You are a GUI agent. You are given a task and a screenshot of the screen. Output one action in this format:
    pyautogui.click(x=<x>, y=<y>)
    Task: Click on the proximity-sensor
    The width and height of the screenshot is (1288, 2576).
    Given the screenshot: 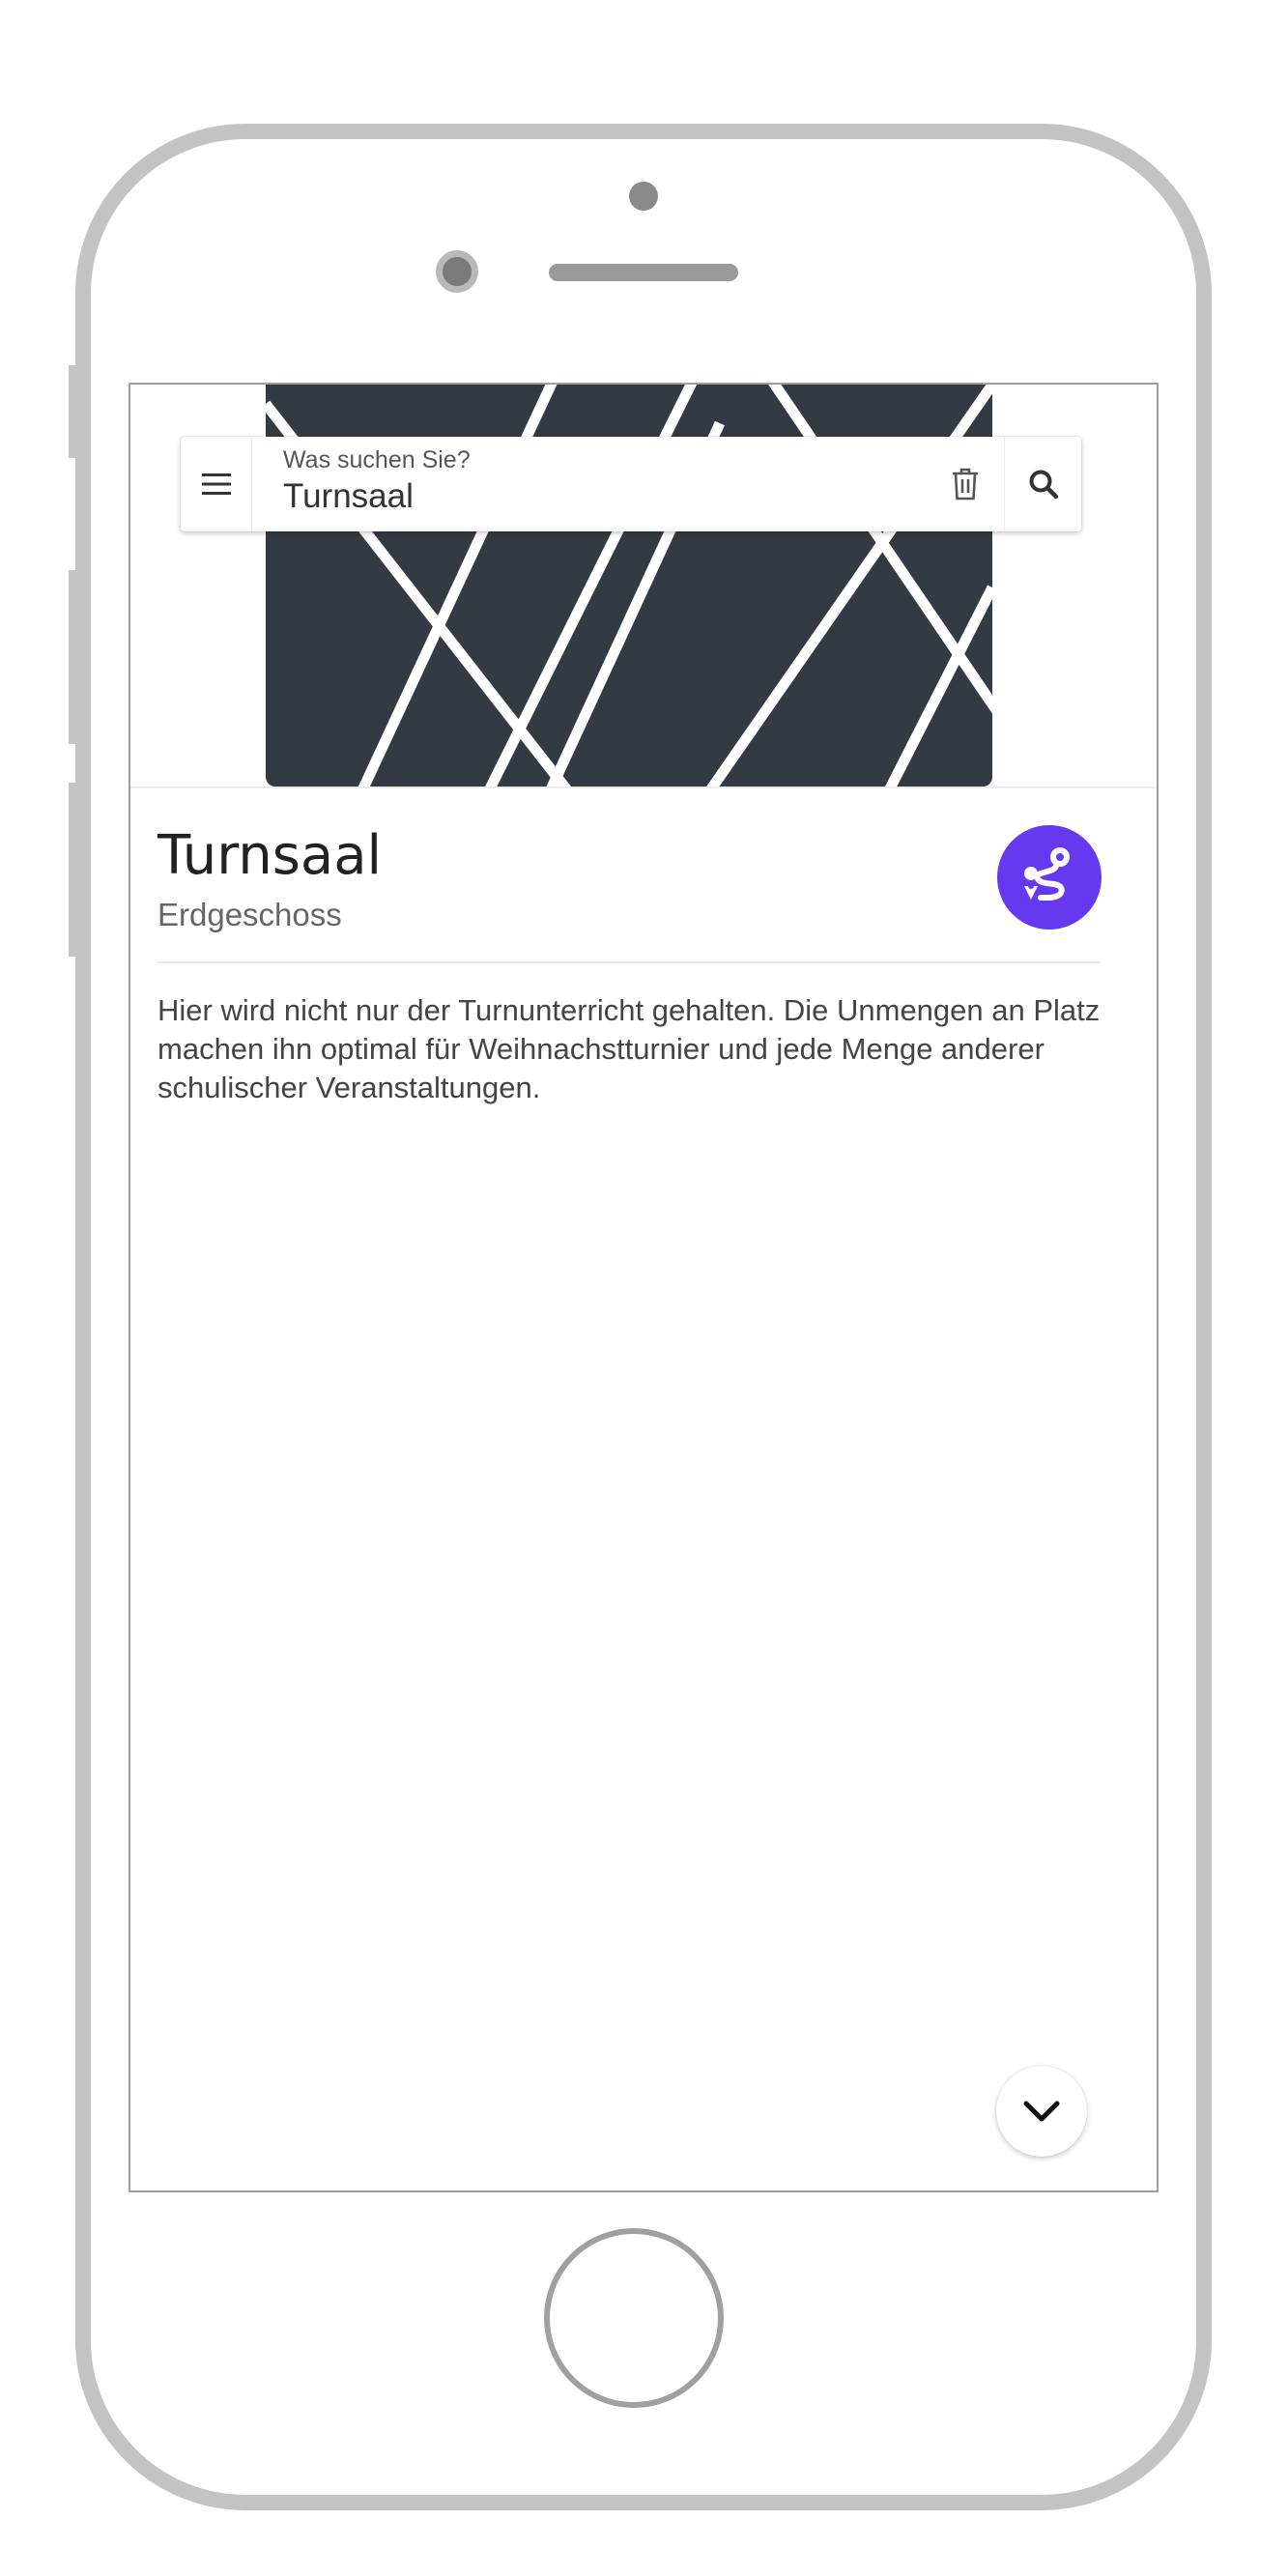 What is the action you would take?
    pyautogui.click(x=644, y=197)
    